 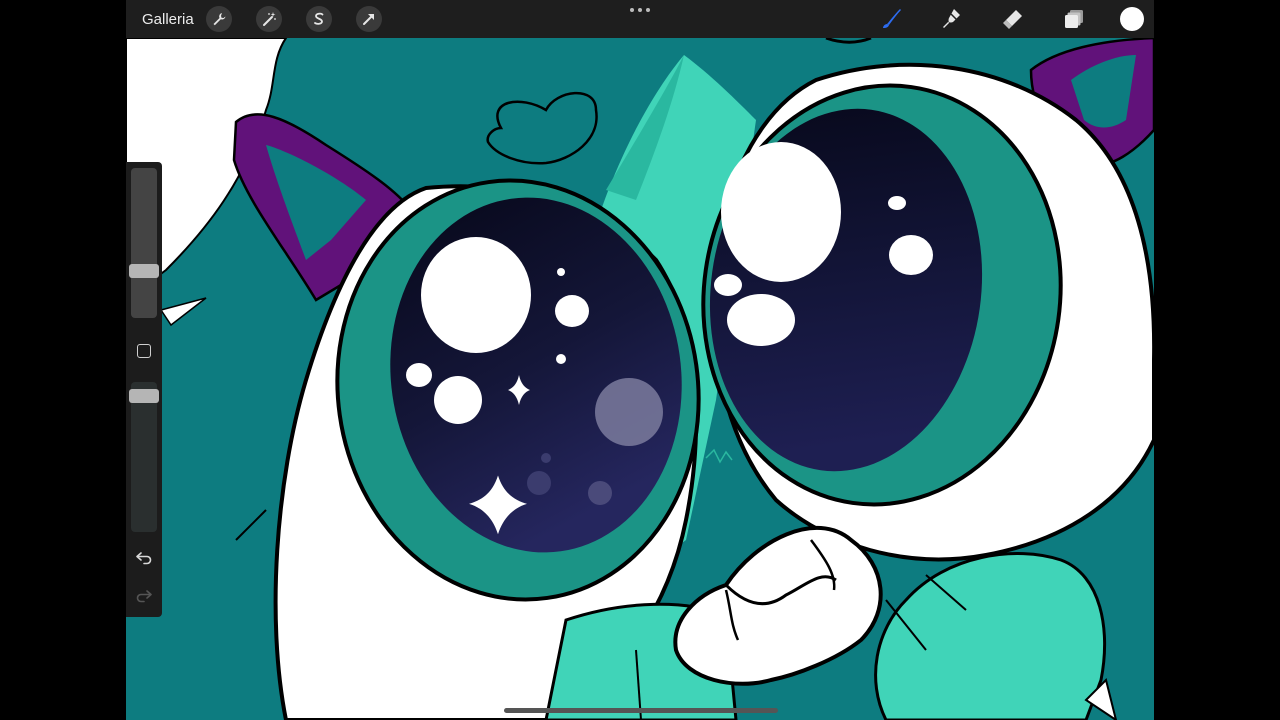 I want to click on brush-size-thumb, so click(x=144, y=271).